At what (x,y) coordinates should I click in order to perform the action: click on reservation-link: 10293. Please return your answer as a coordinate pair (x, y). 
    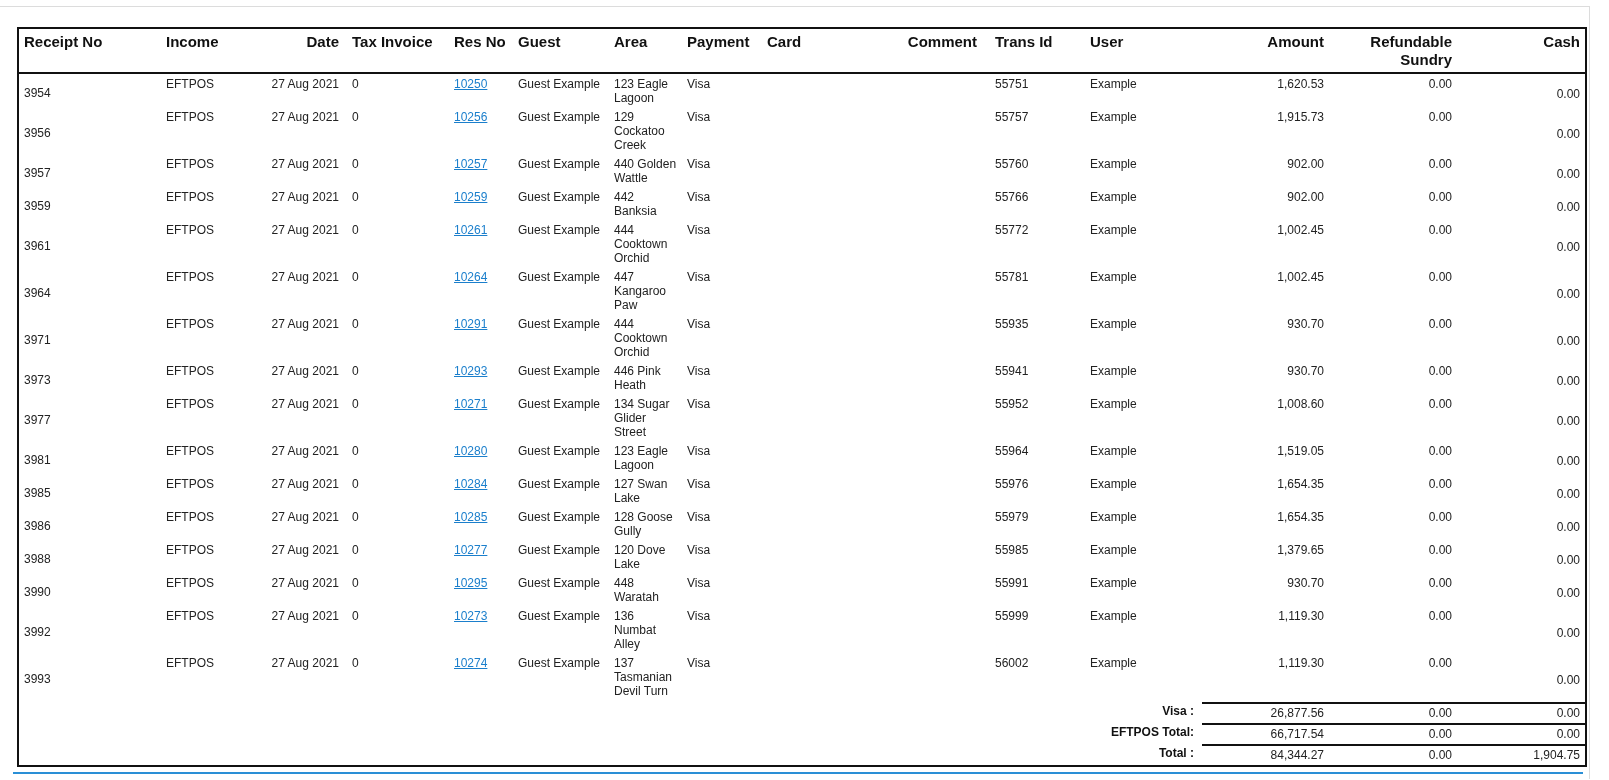
    Looking at the image, I should click on (471, 371).